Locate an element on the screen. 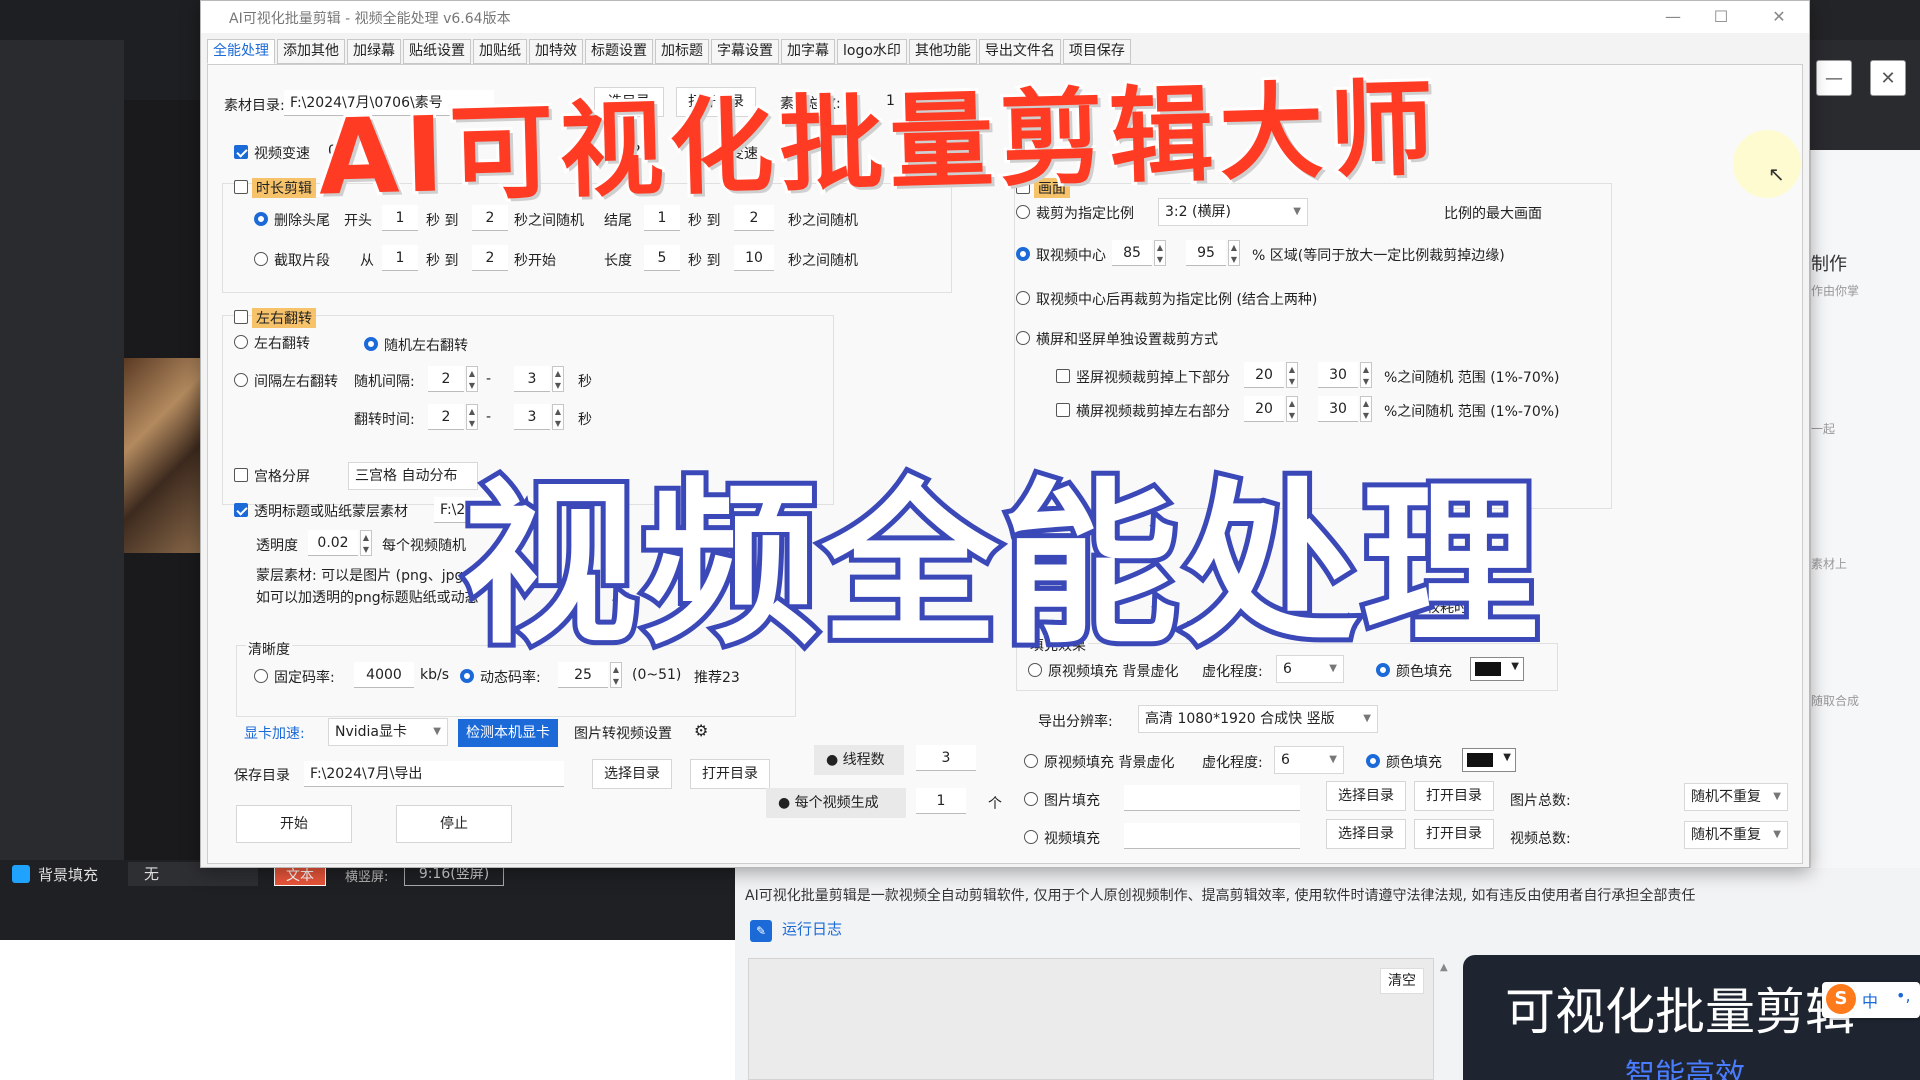 The width and height of the screenshot is (1920, 1080). image-fill-path is located at coordinates (1212, 798).